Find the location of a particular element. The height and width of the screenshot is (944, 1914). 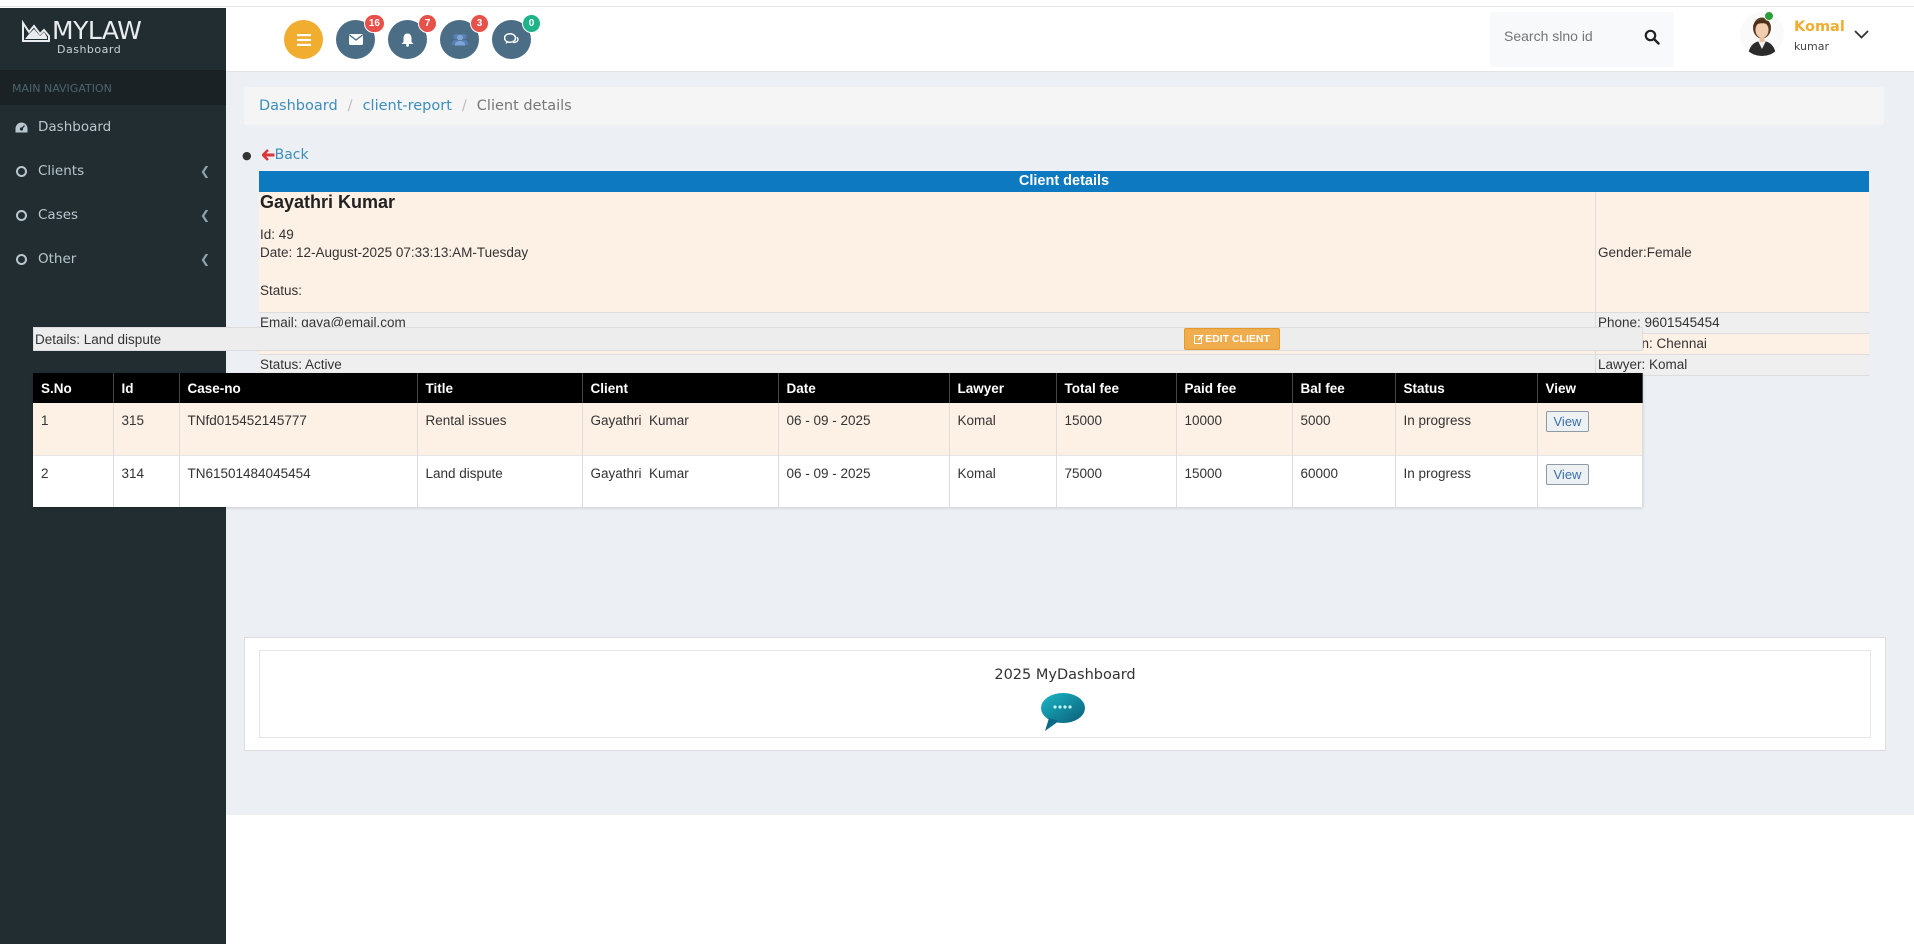

avatar is located at coordinates (1762, 34).